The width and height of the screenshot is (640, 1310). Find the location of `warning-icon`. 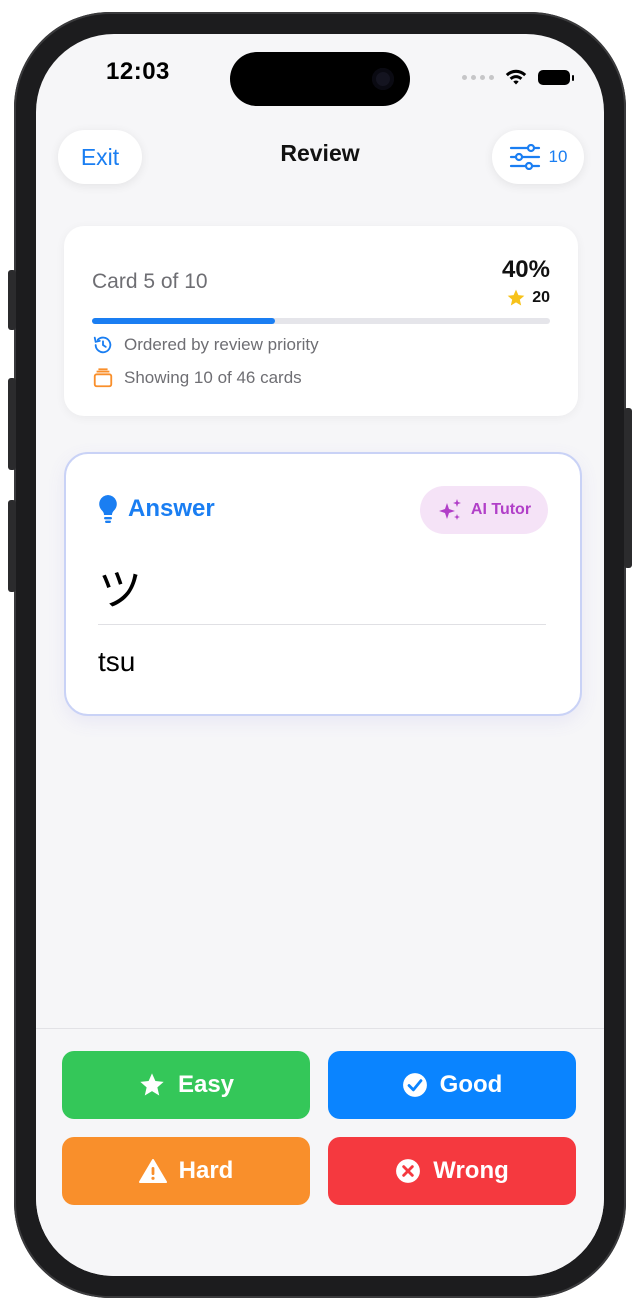

warning-icon is located at coordinates (152, 1171).